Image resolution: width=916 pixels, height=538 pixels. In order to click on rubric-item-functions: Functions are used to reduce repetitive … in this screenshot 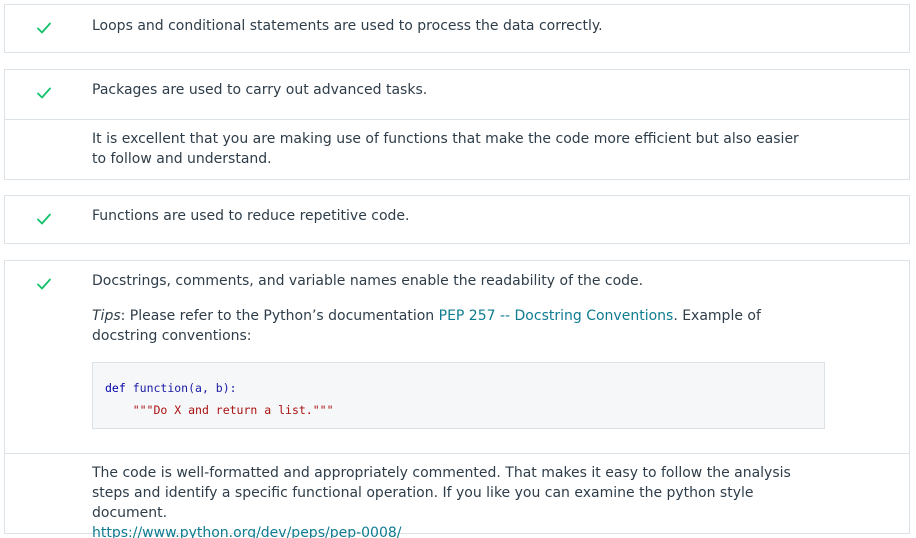, I will do `click(457, 219)`.